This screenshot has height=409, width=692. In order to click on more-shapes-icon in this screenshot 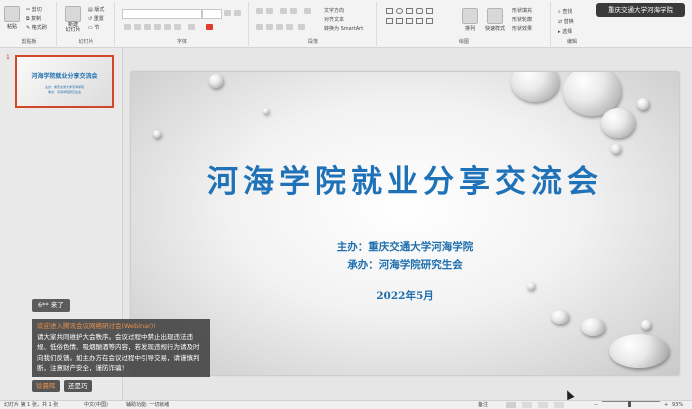, I will do `click(429, 21)`.